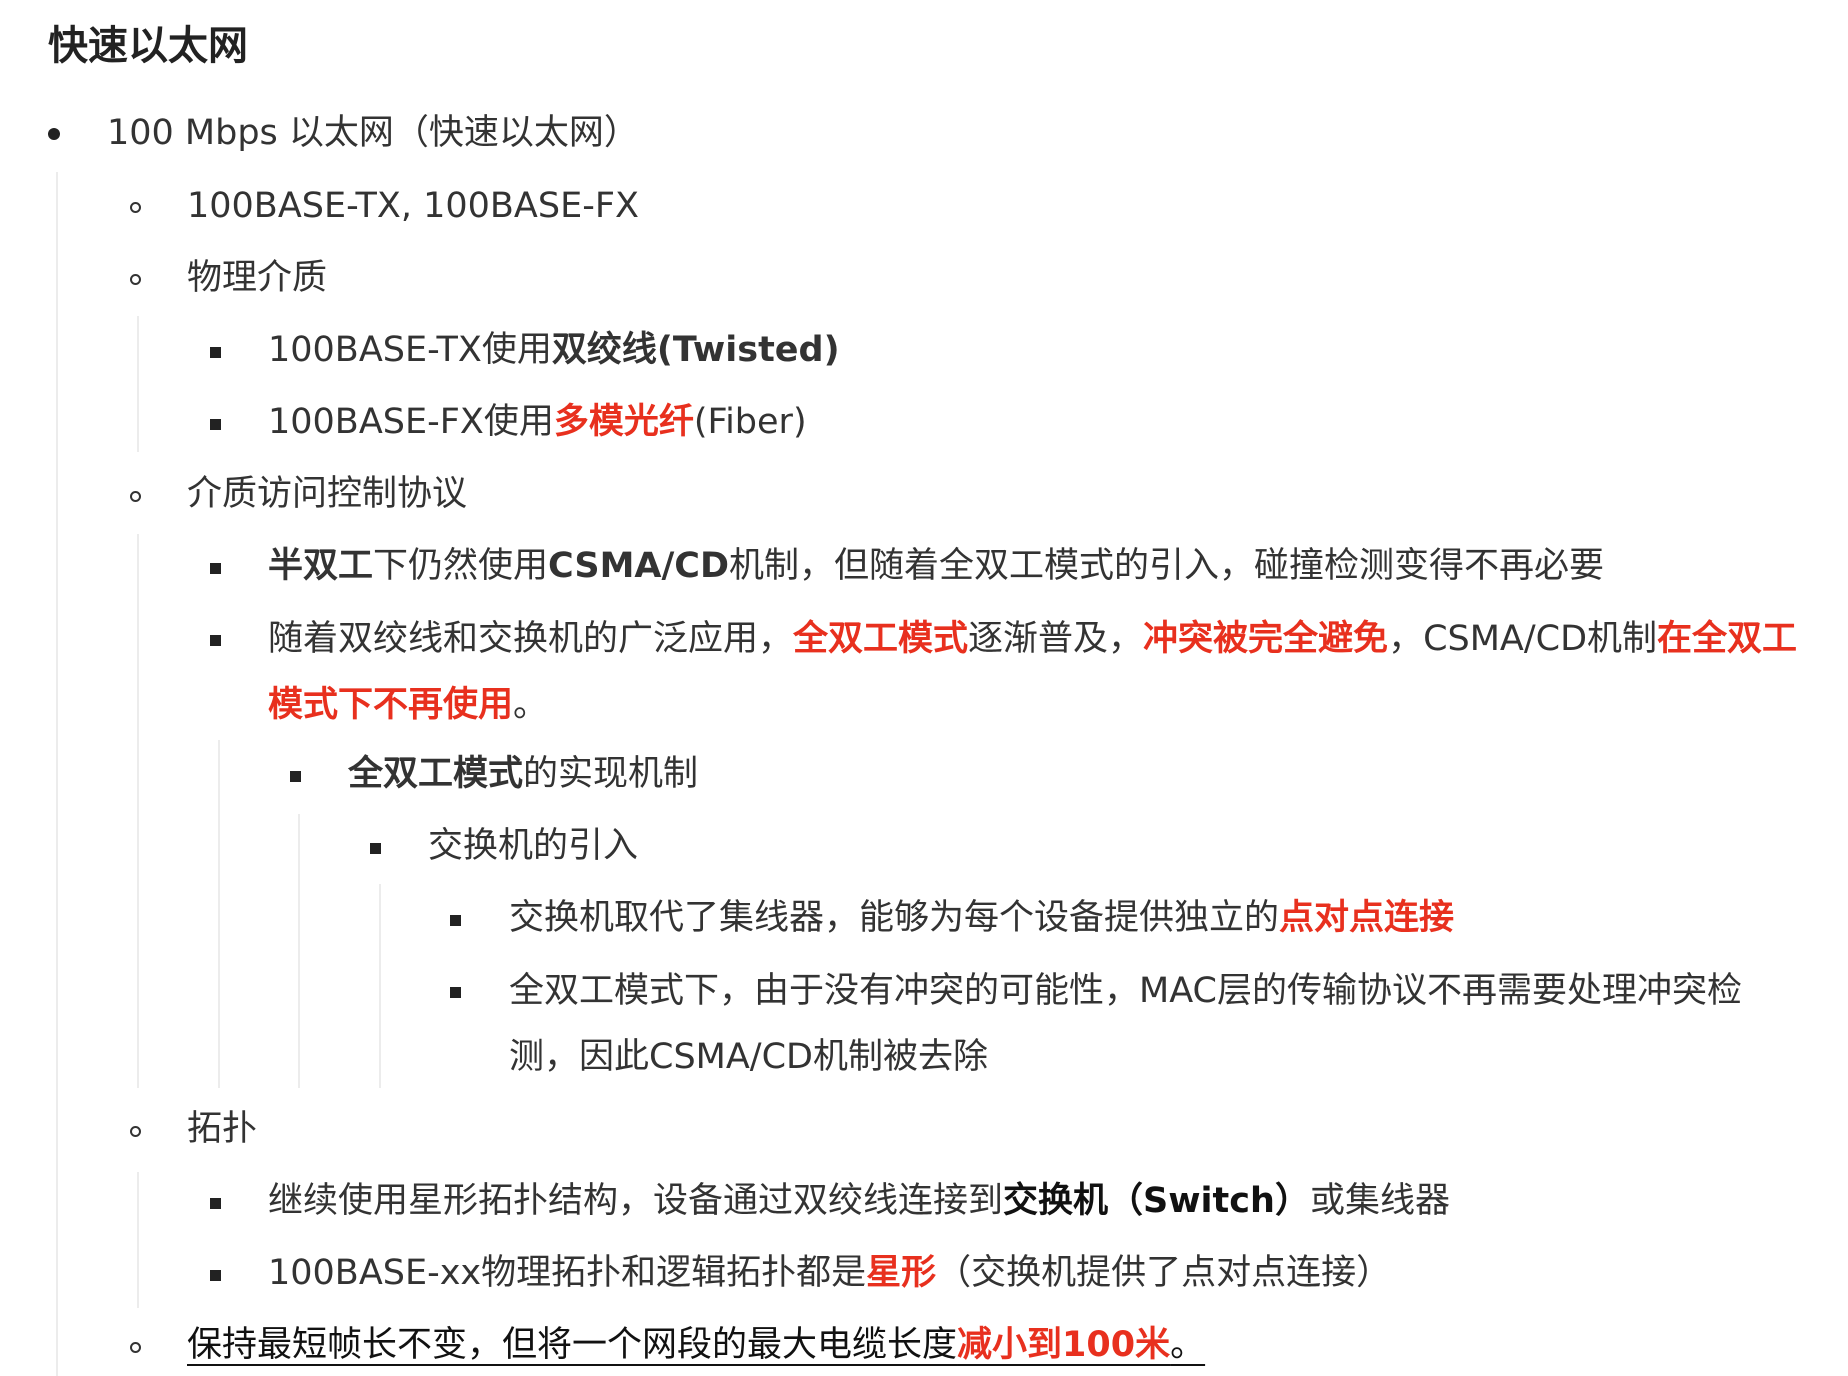 The height and width of the screenshot is (1376, 1848). I want to click on list-item-fx-fiber: 100BASE-FX使用多模光纤(Fiber), so click(537, 422).